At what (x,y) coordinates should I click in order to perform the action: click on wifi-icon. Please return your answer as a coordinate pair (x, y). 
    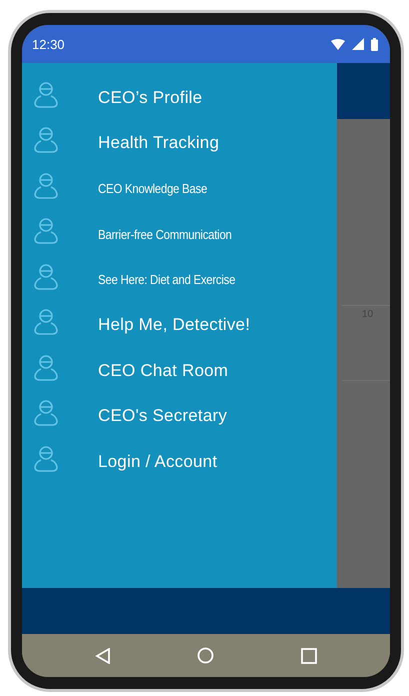
    Looking at the image, I should click on (338, 44).